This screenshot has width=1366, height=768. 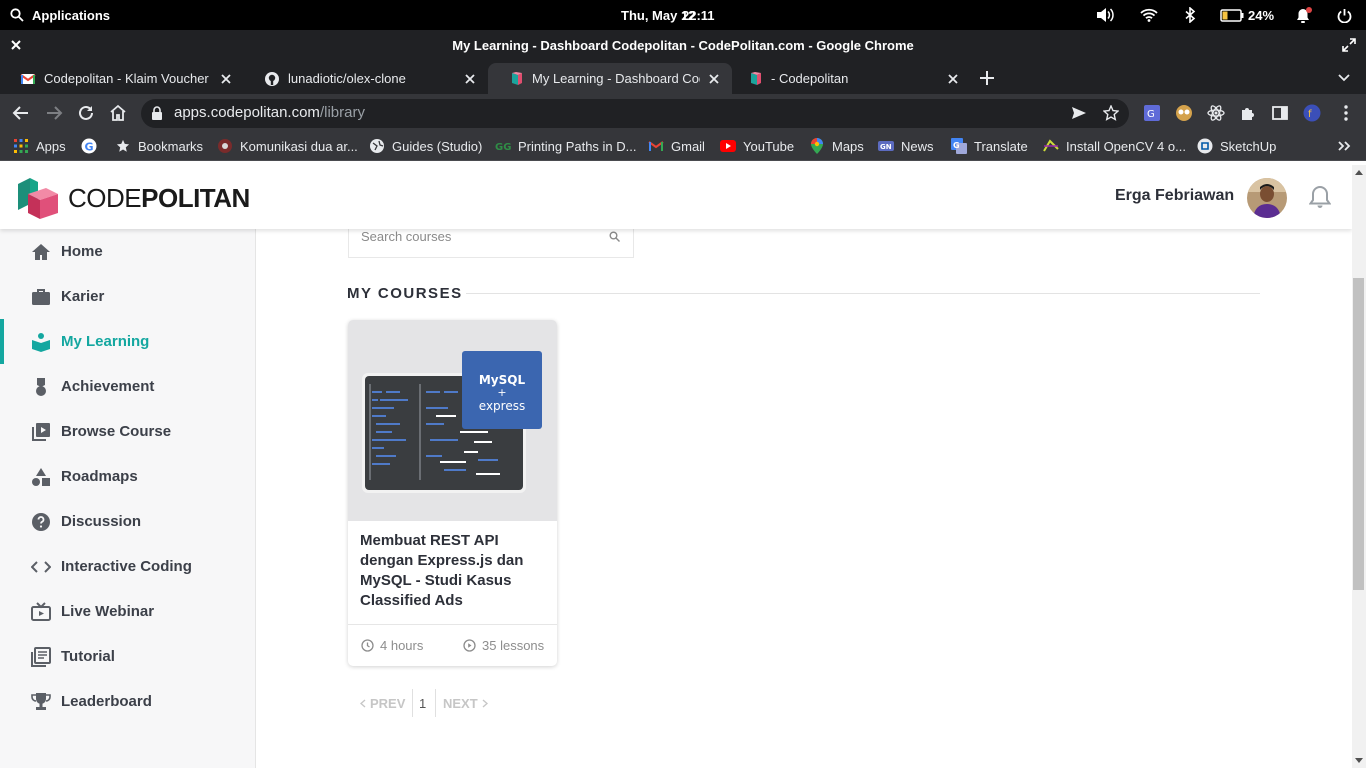 What do you see at coordinates (1111, 113) in the screenshot?
I see `bookmark-star-icon` at bounding box center [1111, 113].